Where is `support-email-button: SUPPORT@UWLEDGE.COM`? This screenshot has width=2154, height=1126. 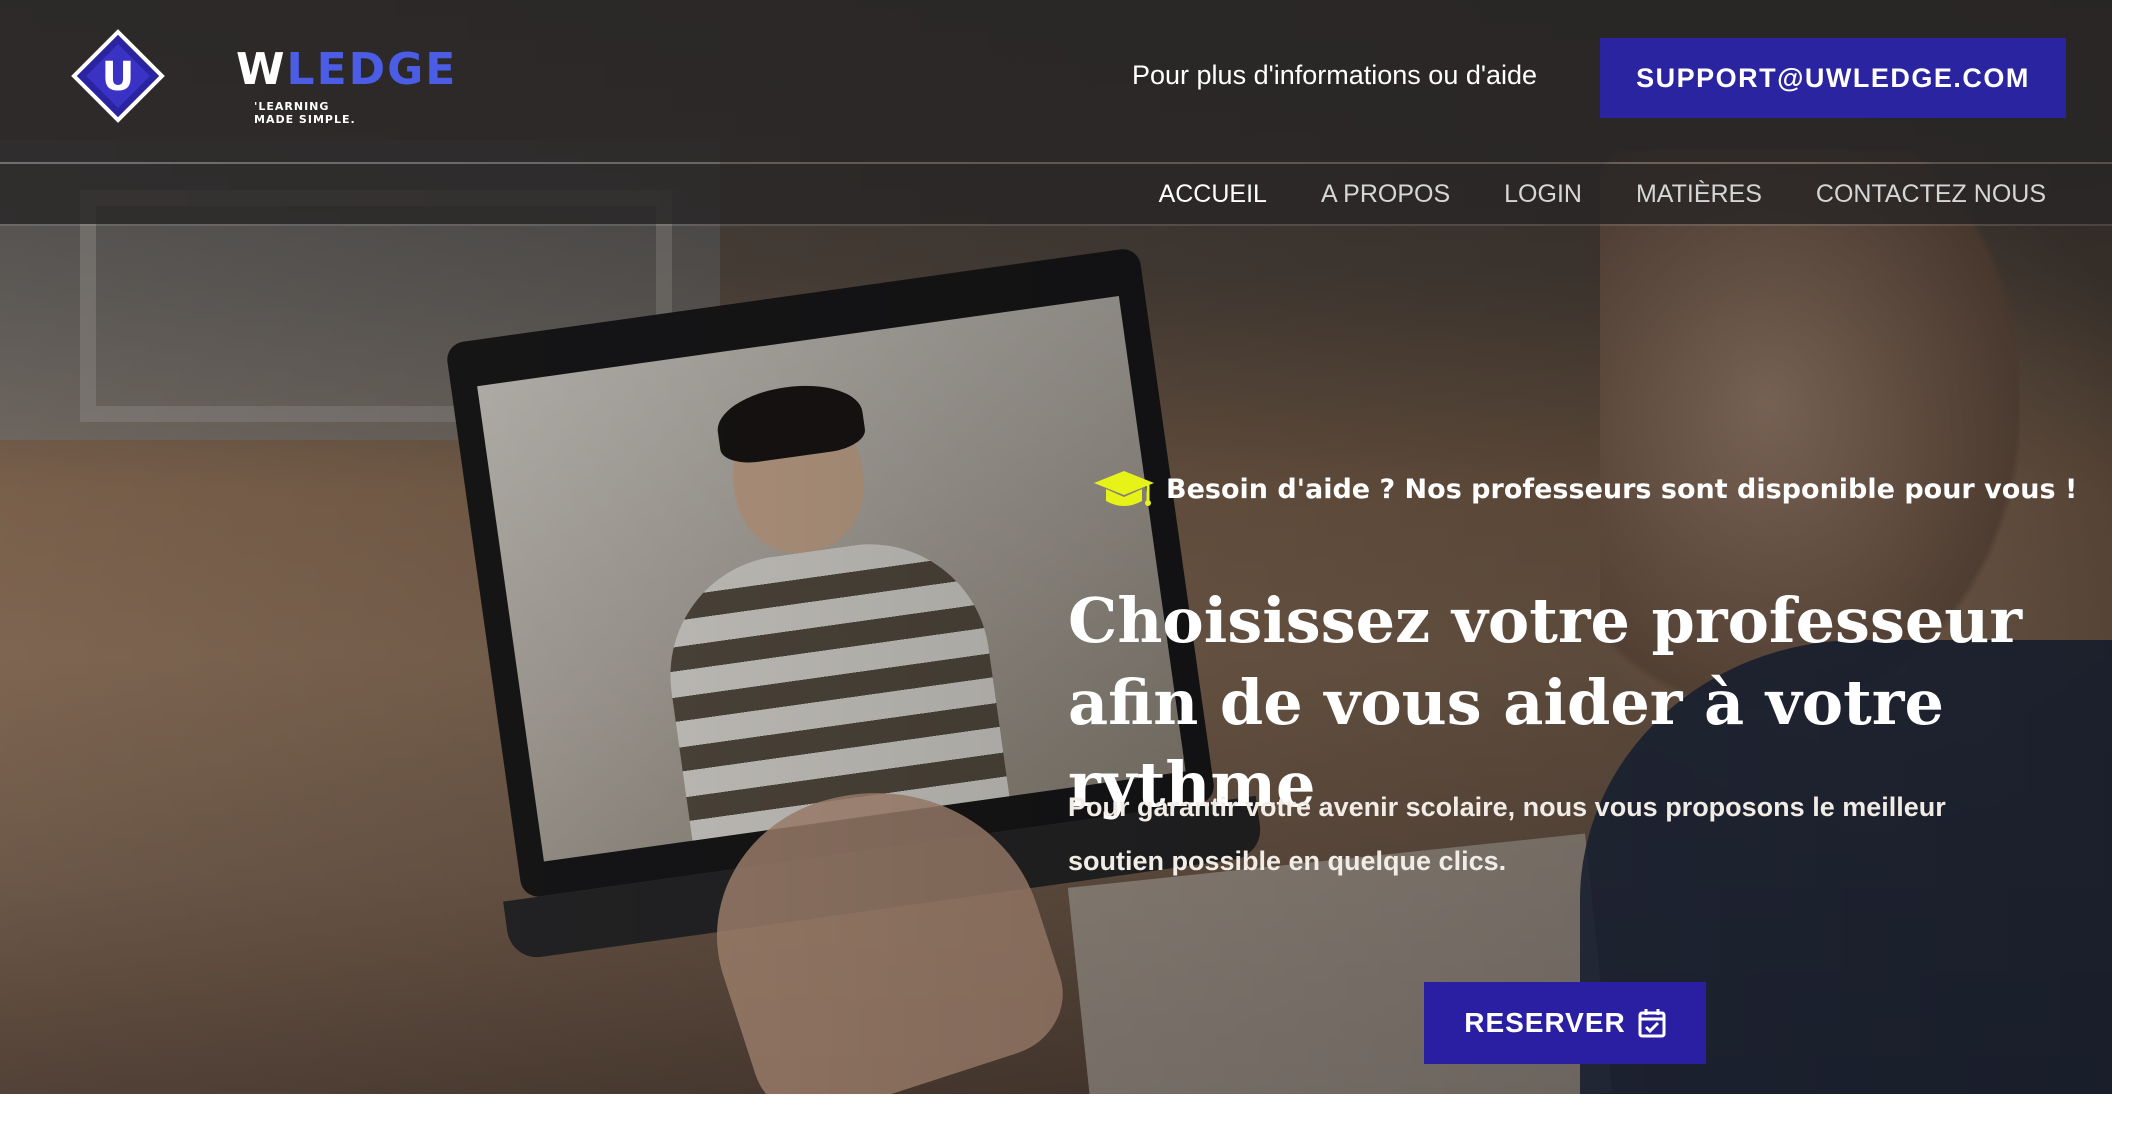 support-email-button: SUPPORT@UWLEDGE.COM is located at coordinates (1833, 78).